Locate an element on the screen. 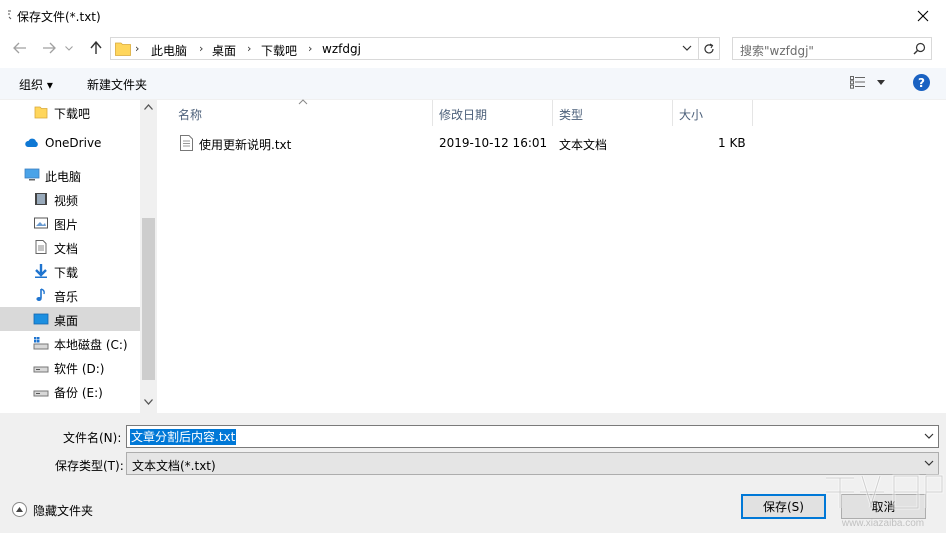 This screenshot has width=946, height=533. forward-button is located at coordinates (49, 48).